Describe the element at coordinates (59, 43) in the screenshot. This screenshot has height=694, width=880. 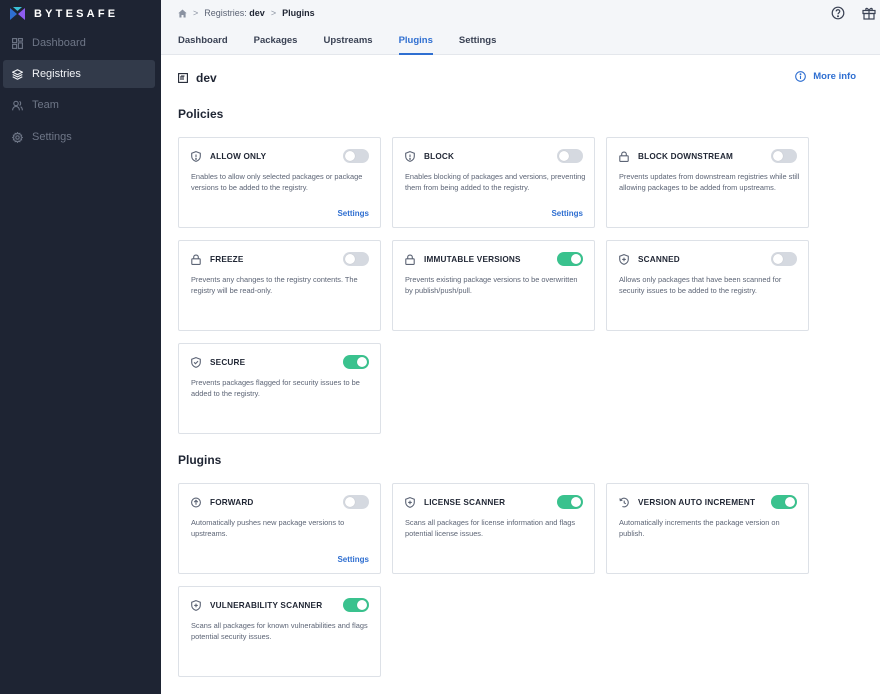
I see `sidebar-item-label: Dashboard` at that location.